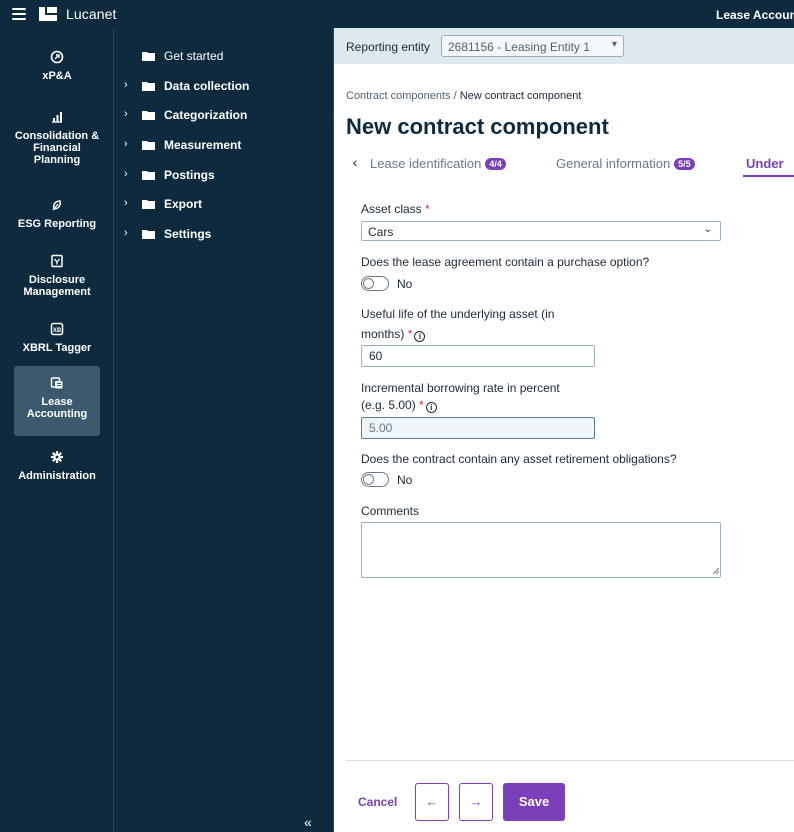 The image size is (794, 832). I want to click on tree-item-measurement: › Measurement, so click(223, 145).